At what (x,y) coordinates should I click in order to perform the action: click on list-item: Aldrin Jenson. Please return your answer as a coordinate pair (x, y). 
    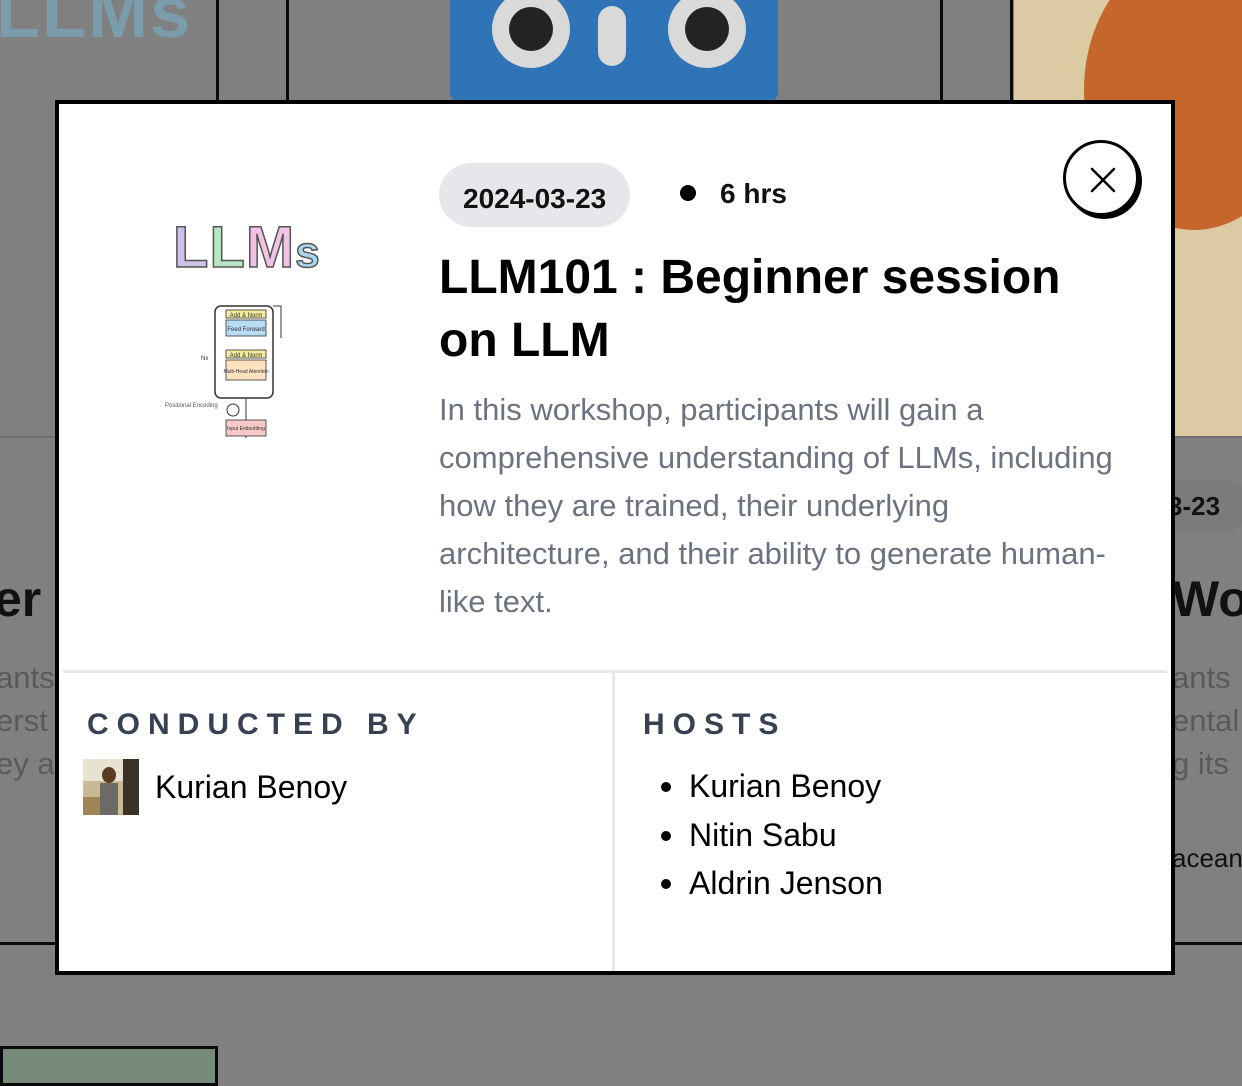
    Looking at the image, I should click on (772, 883).